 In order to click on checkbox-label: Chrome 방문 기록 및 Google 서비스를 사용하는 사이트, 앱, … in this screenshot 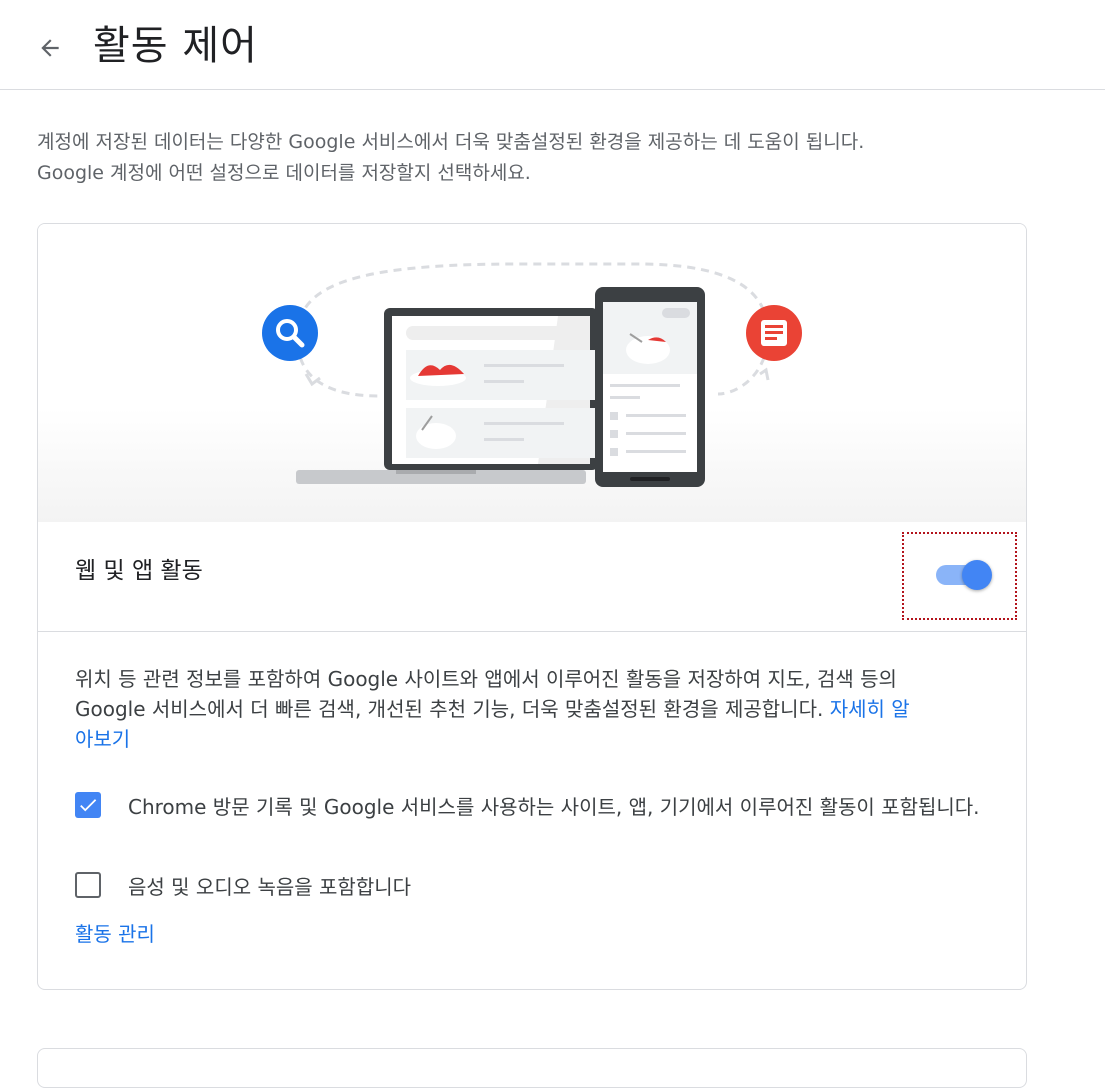, I will do `click(554, 807)`.